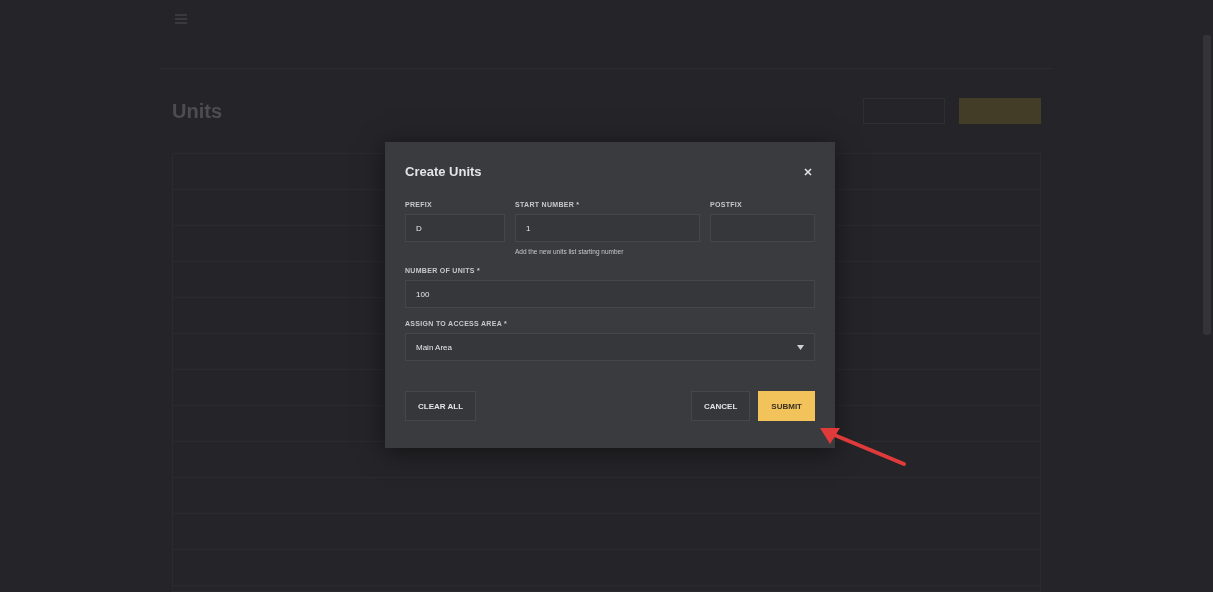 The width and height of the screenshot is (1213, 592). What do you see at coordinates (1000, 111) in the screenshot?
I see `add-button` at bounding box center [1000, 111].